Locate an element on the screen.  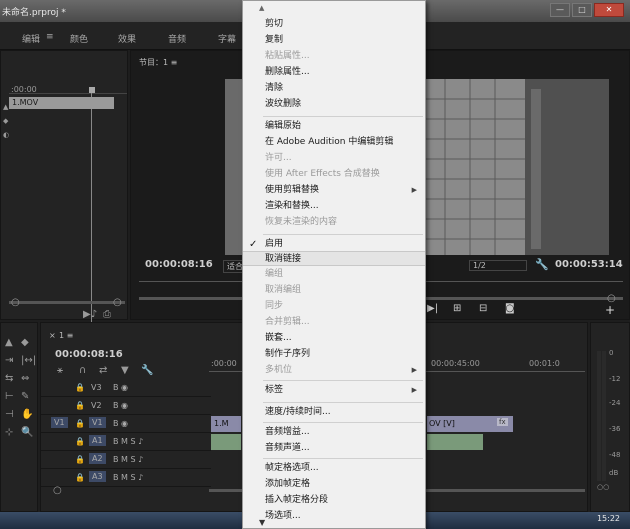
audio-clip is located at coordinates (226, 442).